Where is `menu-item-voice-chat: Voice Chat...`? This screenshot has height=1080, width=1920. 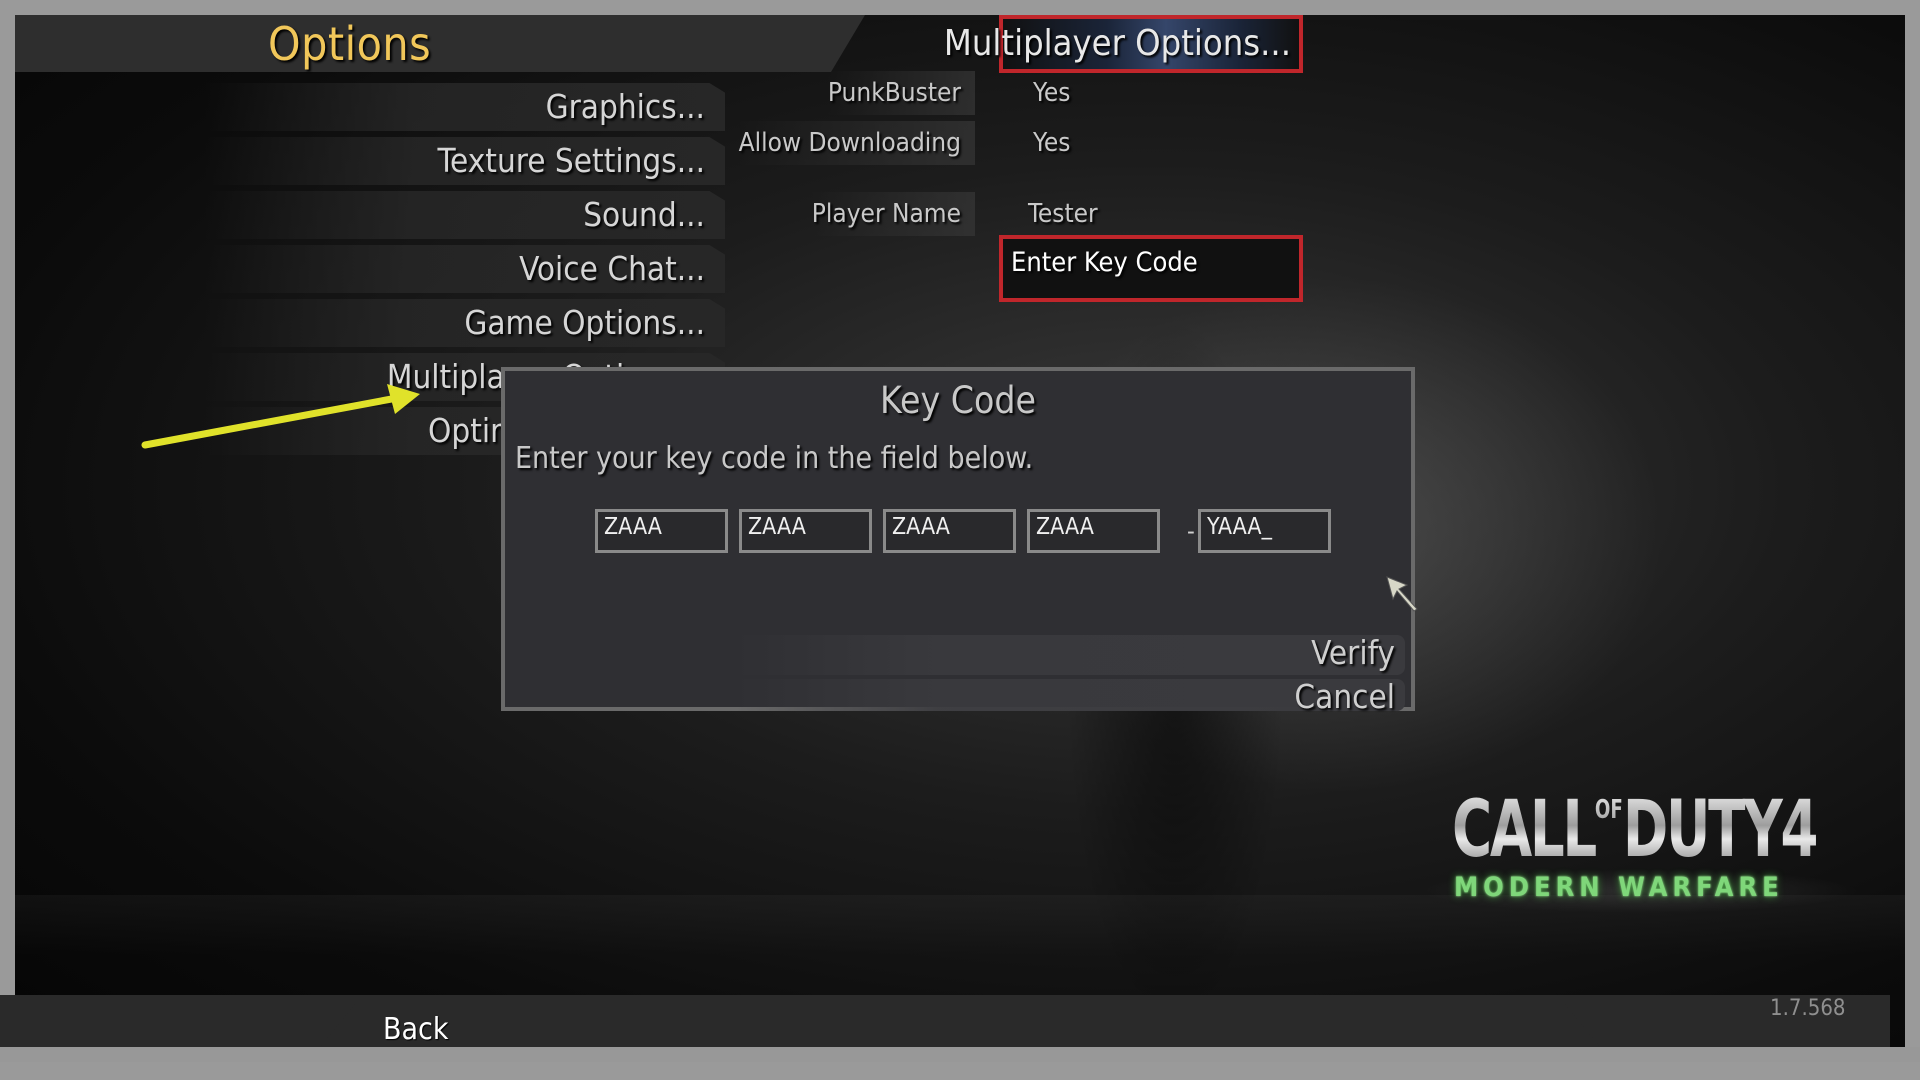
menu-item-voice-chat: Voice Chat... is located at coordinates (465, 269).